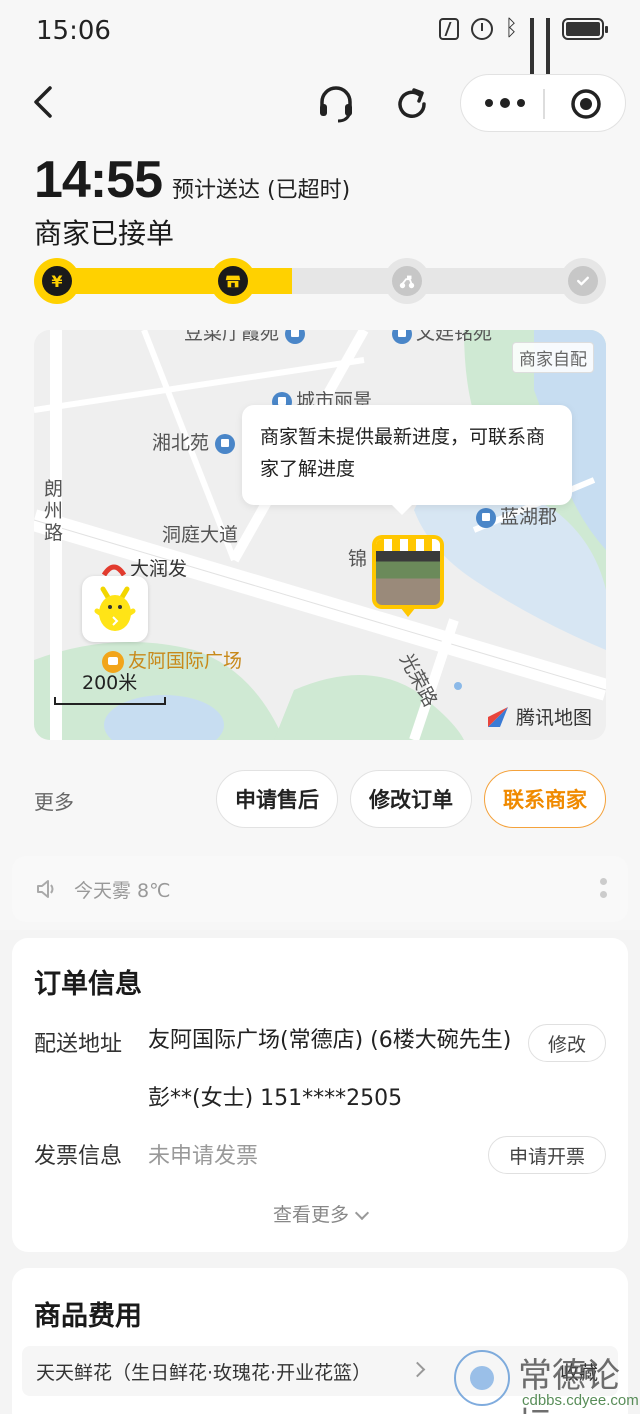 The width and height of the screenshot is (640, 1414). What do you see at coordinates (545, 799) in the screenshot?
I see `contact-merchant-button: 联系商家` at bounding box center [545, 799].